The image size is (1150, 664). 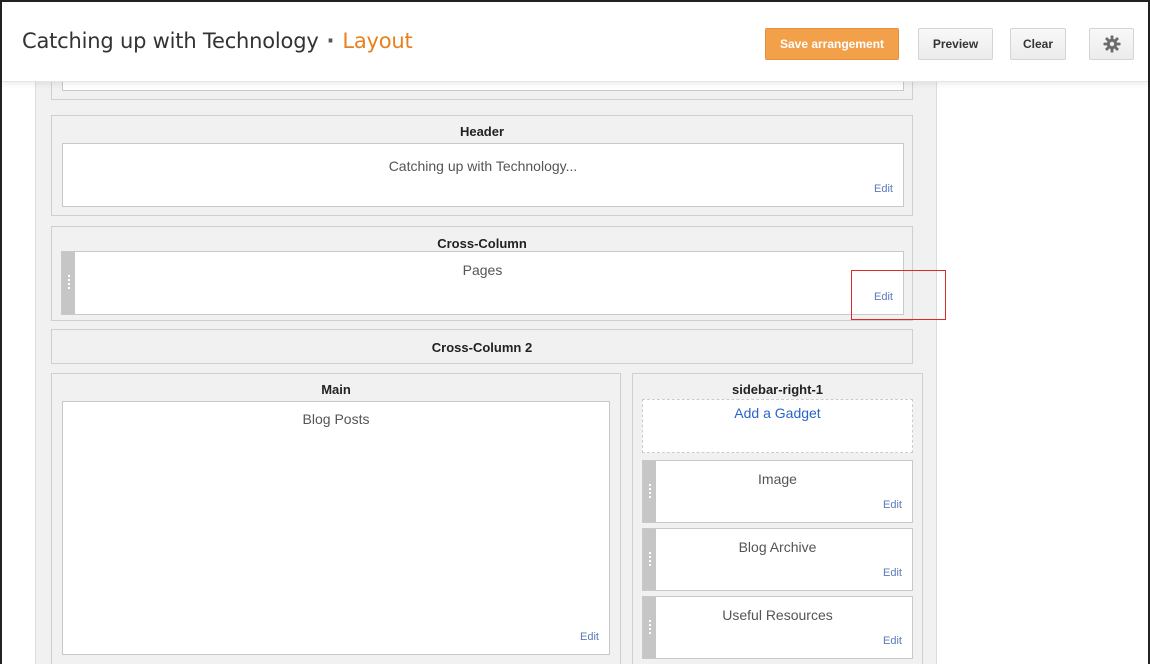 What do you see at coordinates (377, 41) in the screenshot?
I see `layout-breadcrumb: Layout` at bounding box center [377, 41].